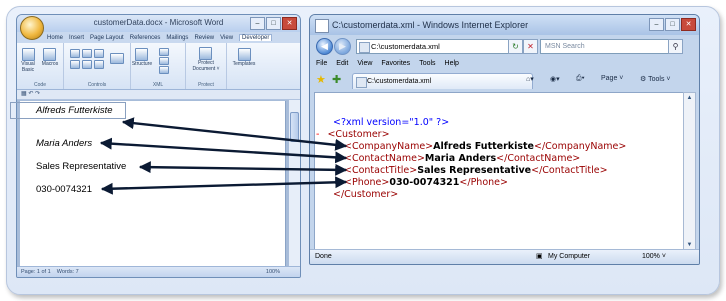 The image size is (726, 301). What do you see at coordinates (141, 54) in the screenshot?
I see `structure-icon` at bounding box center [141, 54].